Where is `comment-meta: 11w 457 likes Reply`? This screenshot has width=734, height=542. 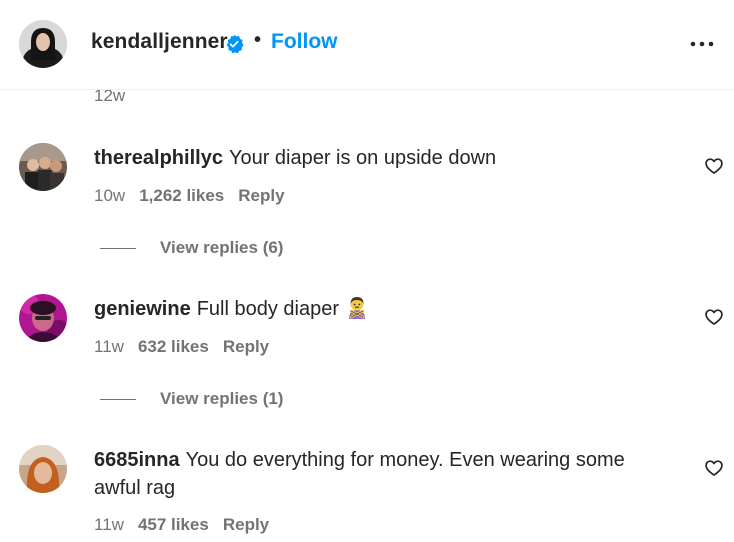
comment-meta: 11w 457 likes Reply is located at coordinates (188, 525).